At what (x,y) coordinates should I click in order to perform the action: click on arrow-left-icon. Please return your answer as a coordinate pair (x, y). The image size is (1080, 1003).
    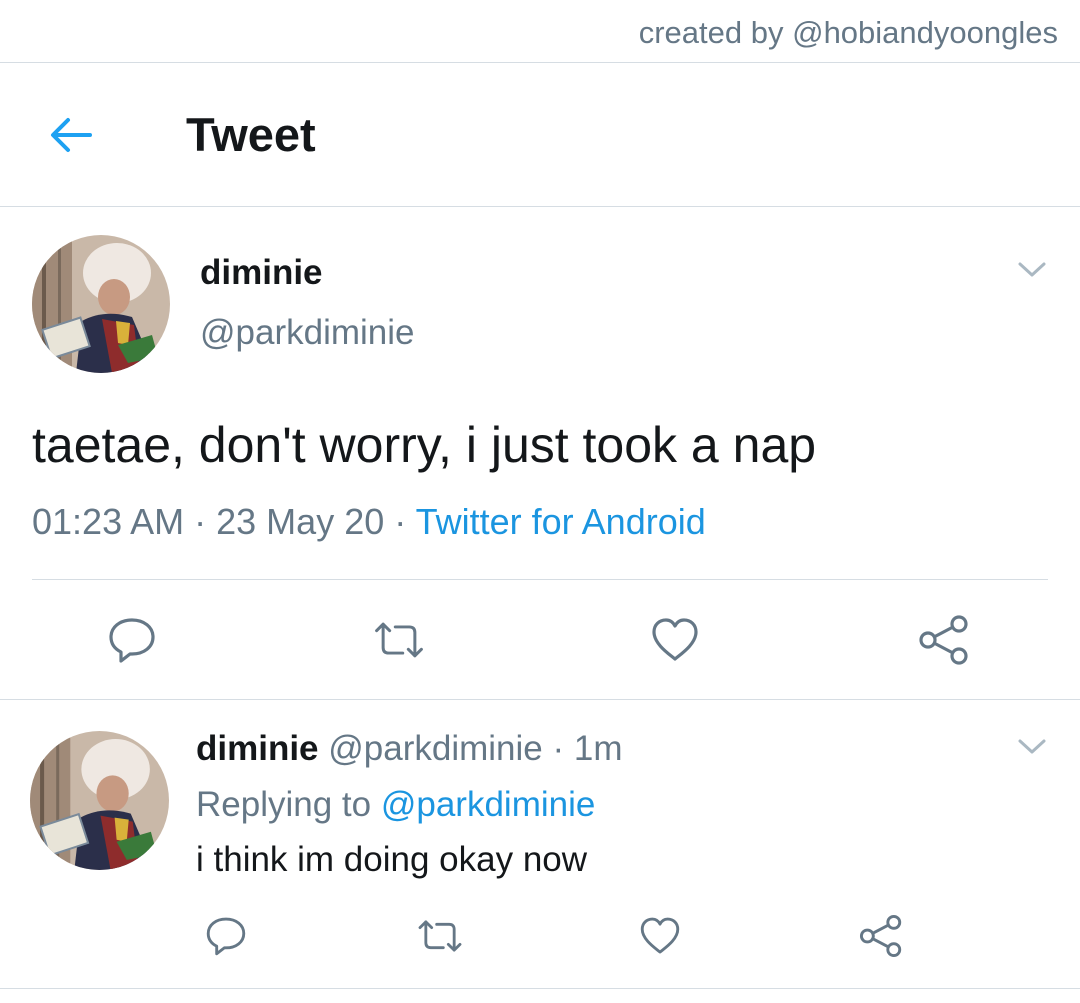
    Looking at the image, I should click on (71, 135).